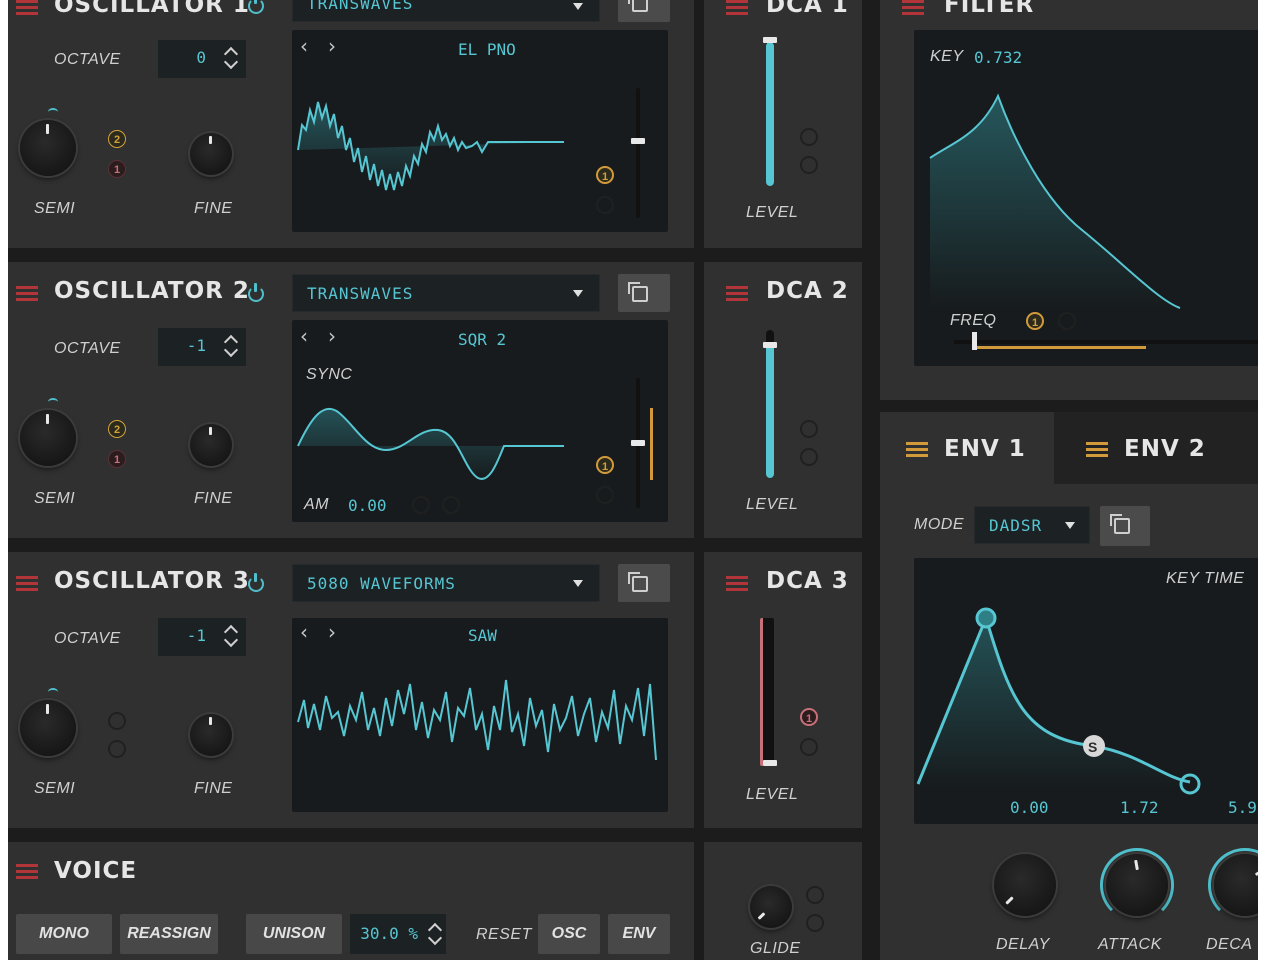  What do you see at coordinates (316, 504) in the screenshot?
I see `am-label: AM` at bounding box center [316, 504].